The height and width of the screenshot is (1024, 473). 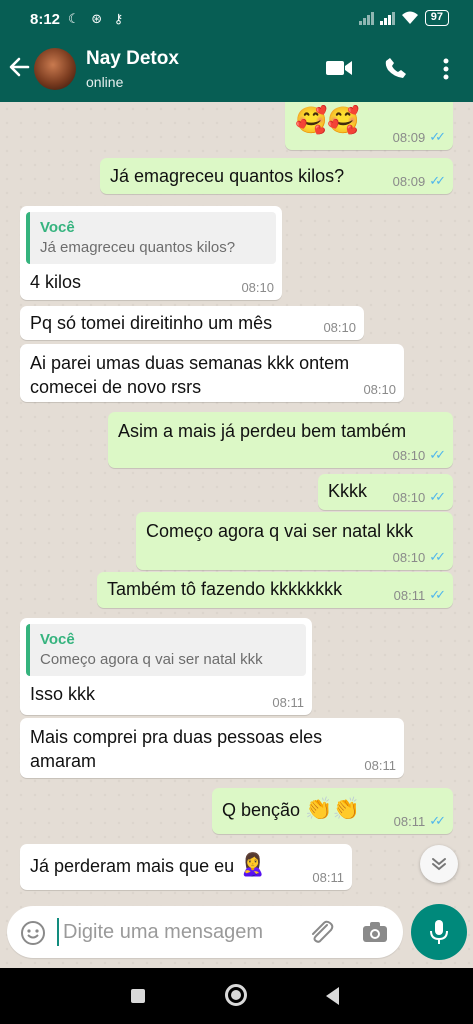 I want to click on status-time: 8:12, so click(x=45, y=19).